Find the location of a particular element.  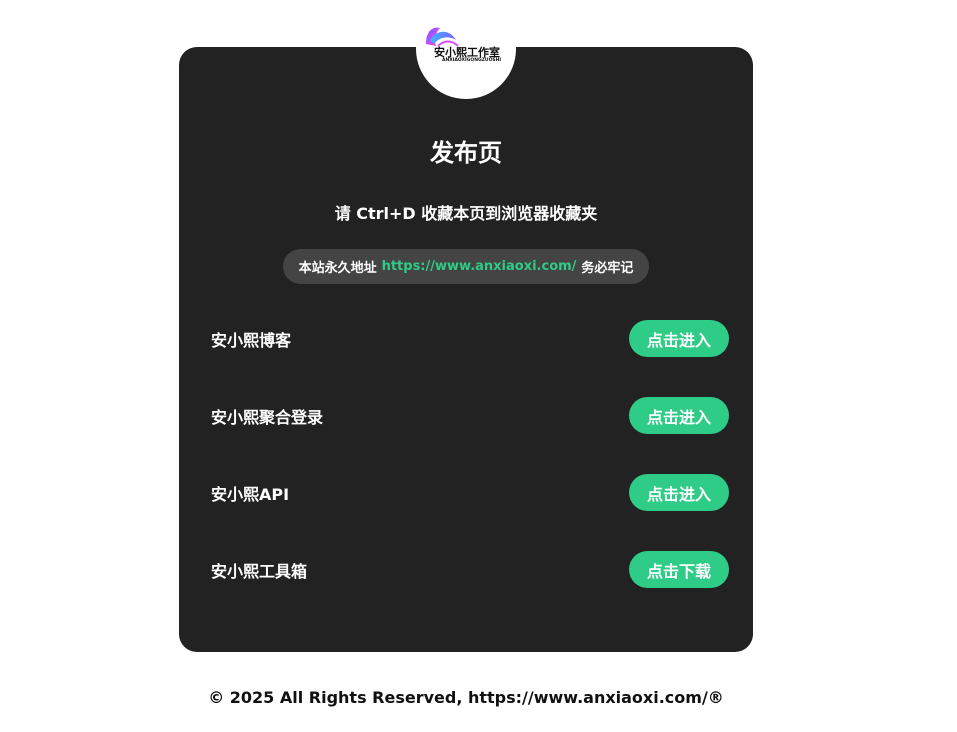

bookmark-hint: 请 Ctrl+D 收藏本页到浏览器收藏夹 is located at coordinates (466, 213).